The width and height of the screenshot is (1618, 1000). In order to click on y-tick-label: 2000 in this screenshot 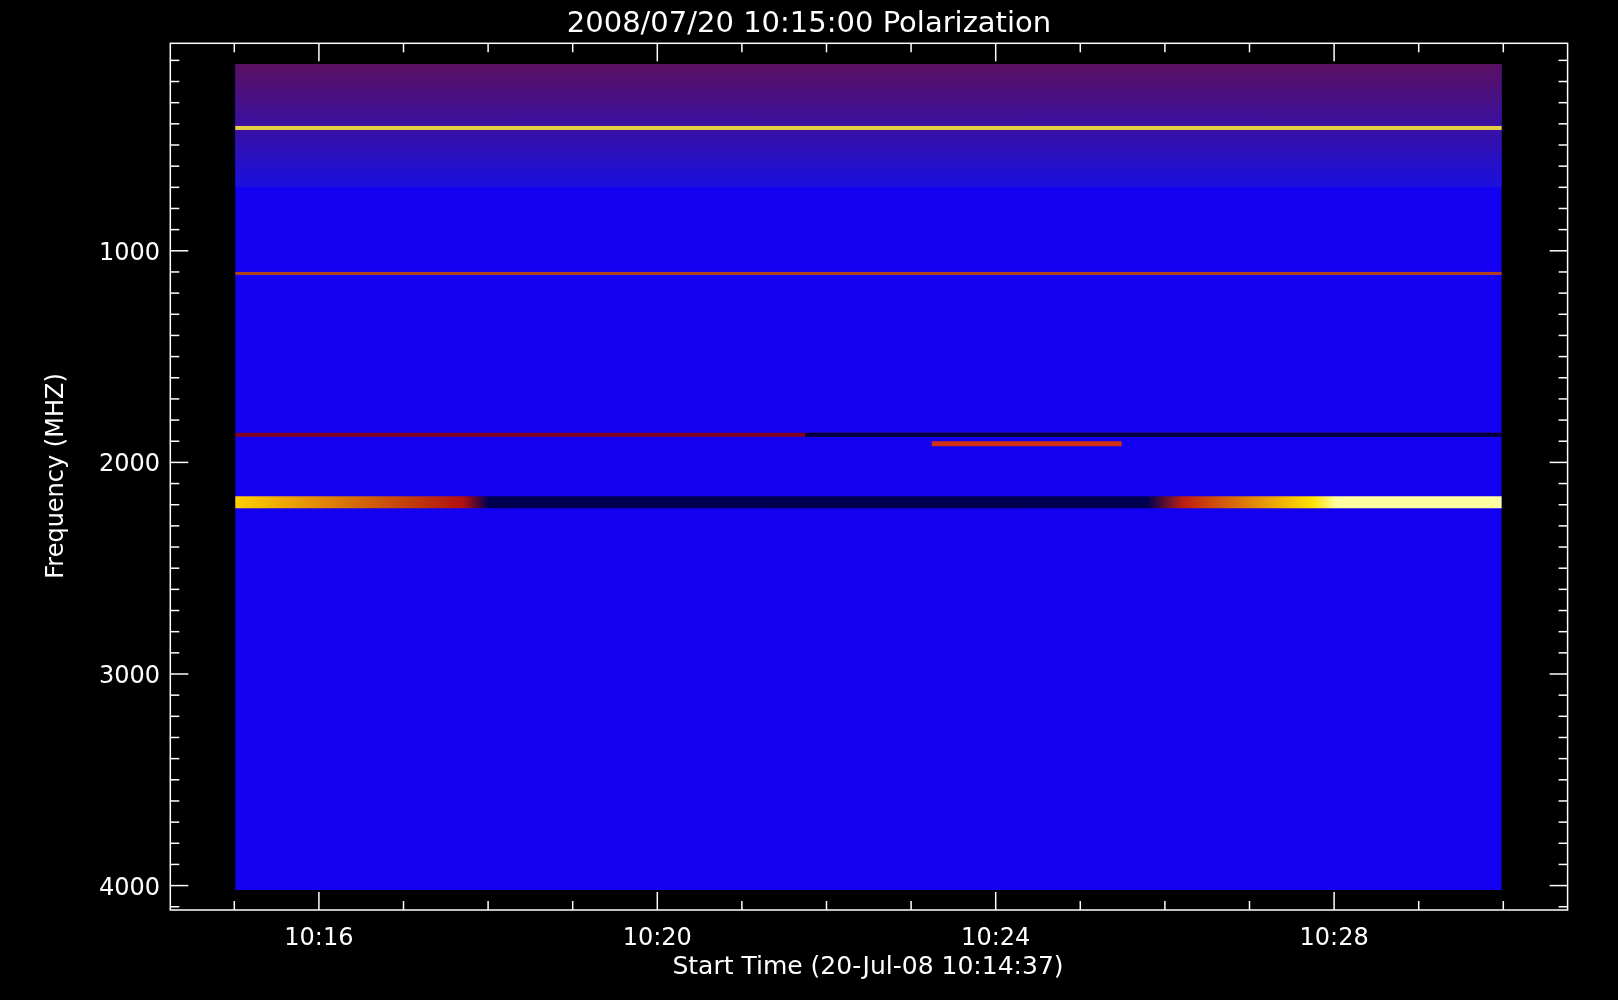, I will do `click(129, 463)`.